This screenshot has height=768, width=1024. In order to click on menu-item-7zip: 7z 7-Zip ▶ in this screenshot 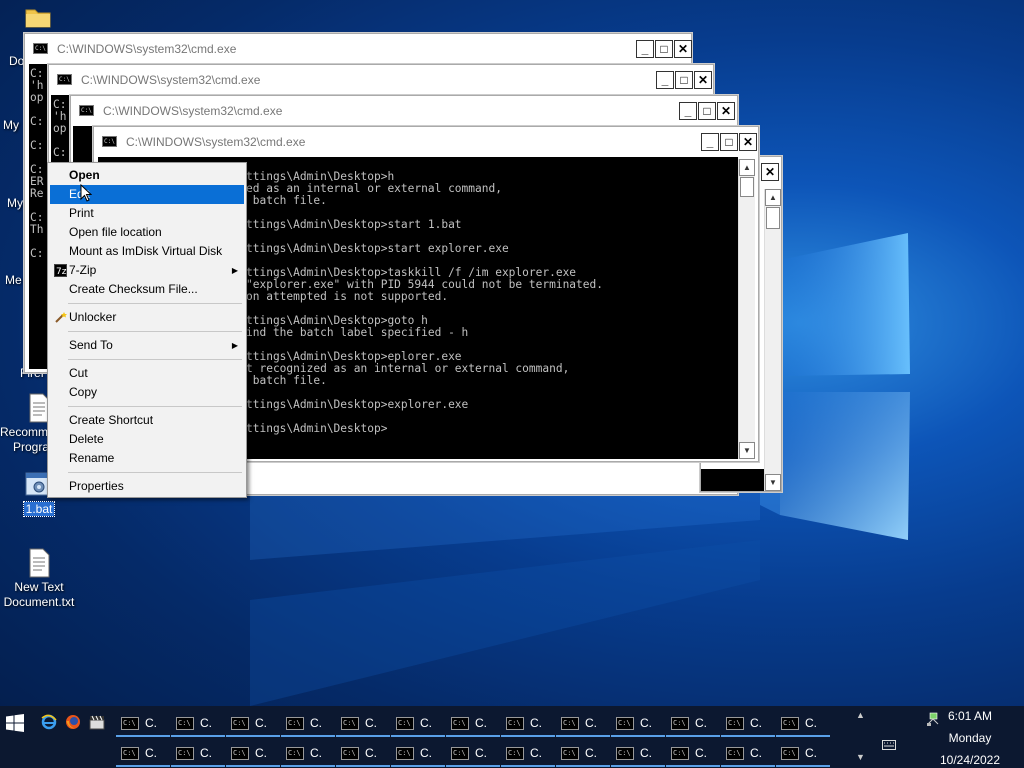, I will do `click(147, 270)`.